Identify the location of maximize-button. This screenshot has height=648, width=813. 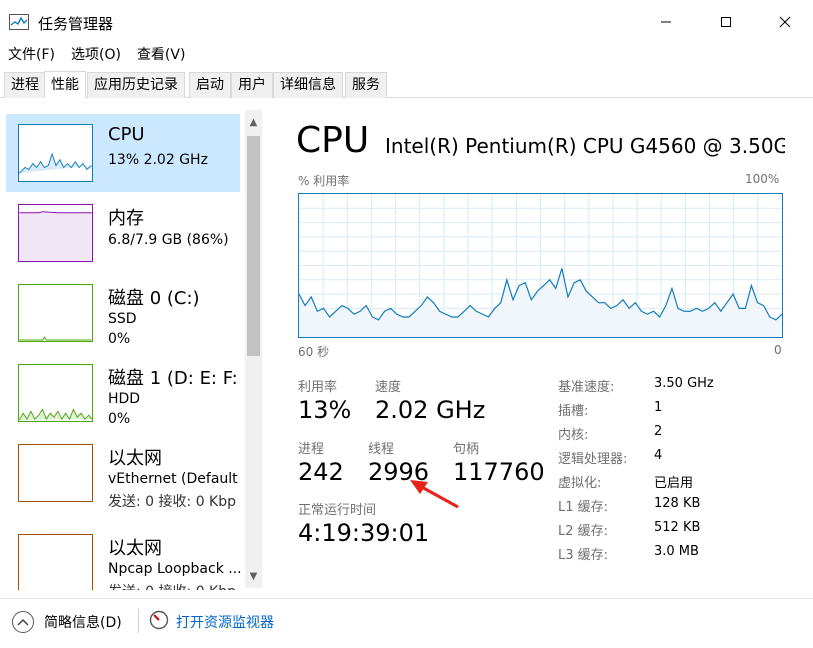
(726, 22).